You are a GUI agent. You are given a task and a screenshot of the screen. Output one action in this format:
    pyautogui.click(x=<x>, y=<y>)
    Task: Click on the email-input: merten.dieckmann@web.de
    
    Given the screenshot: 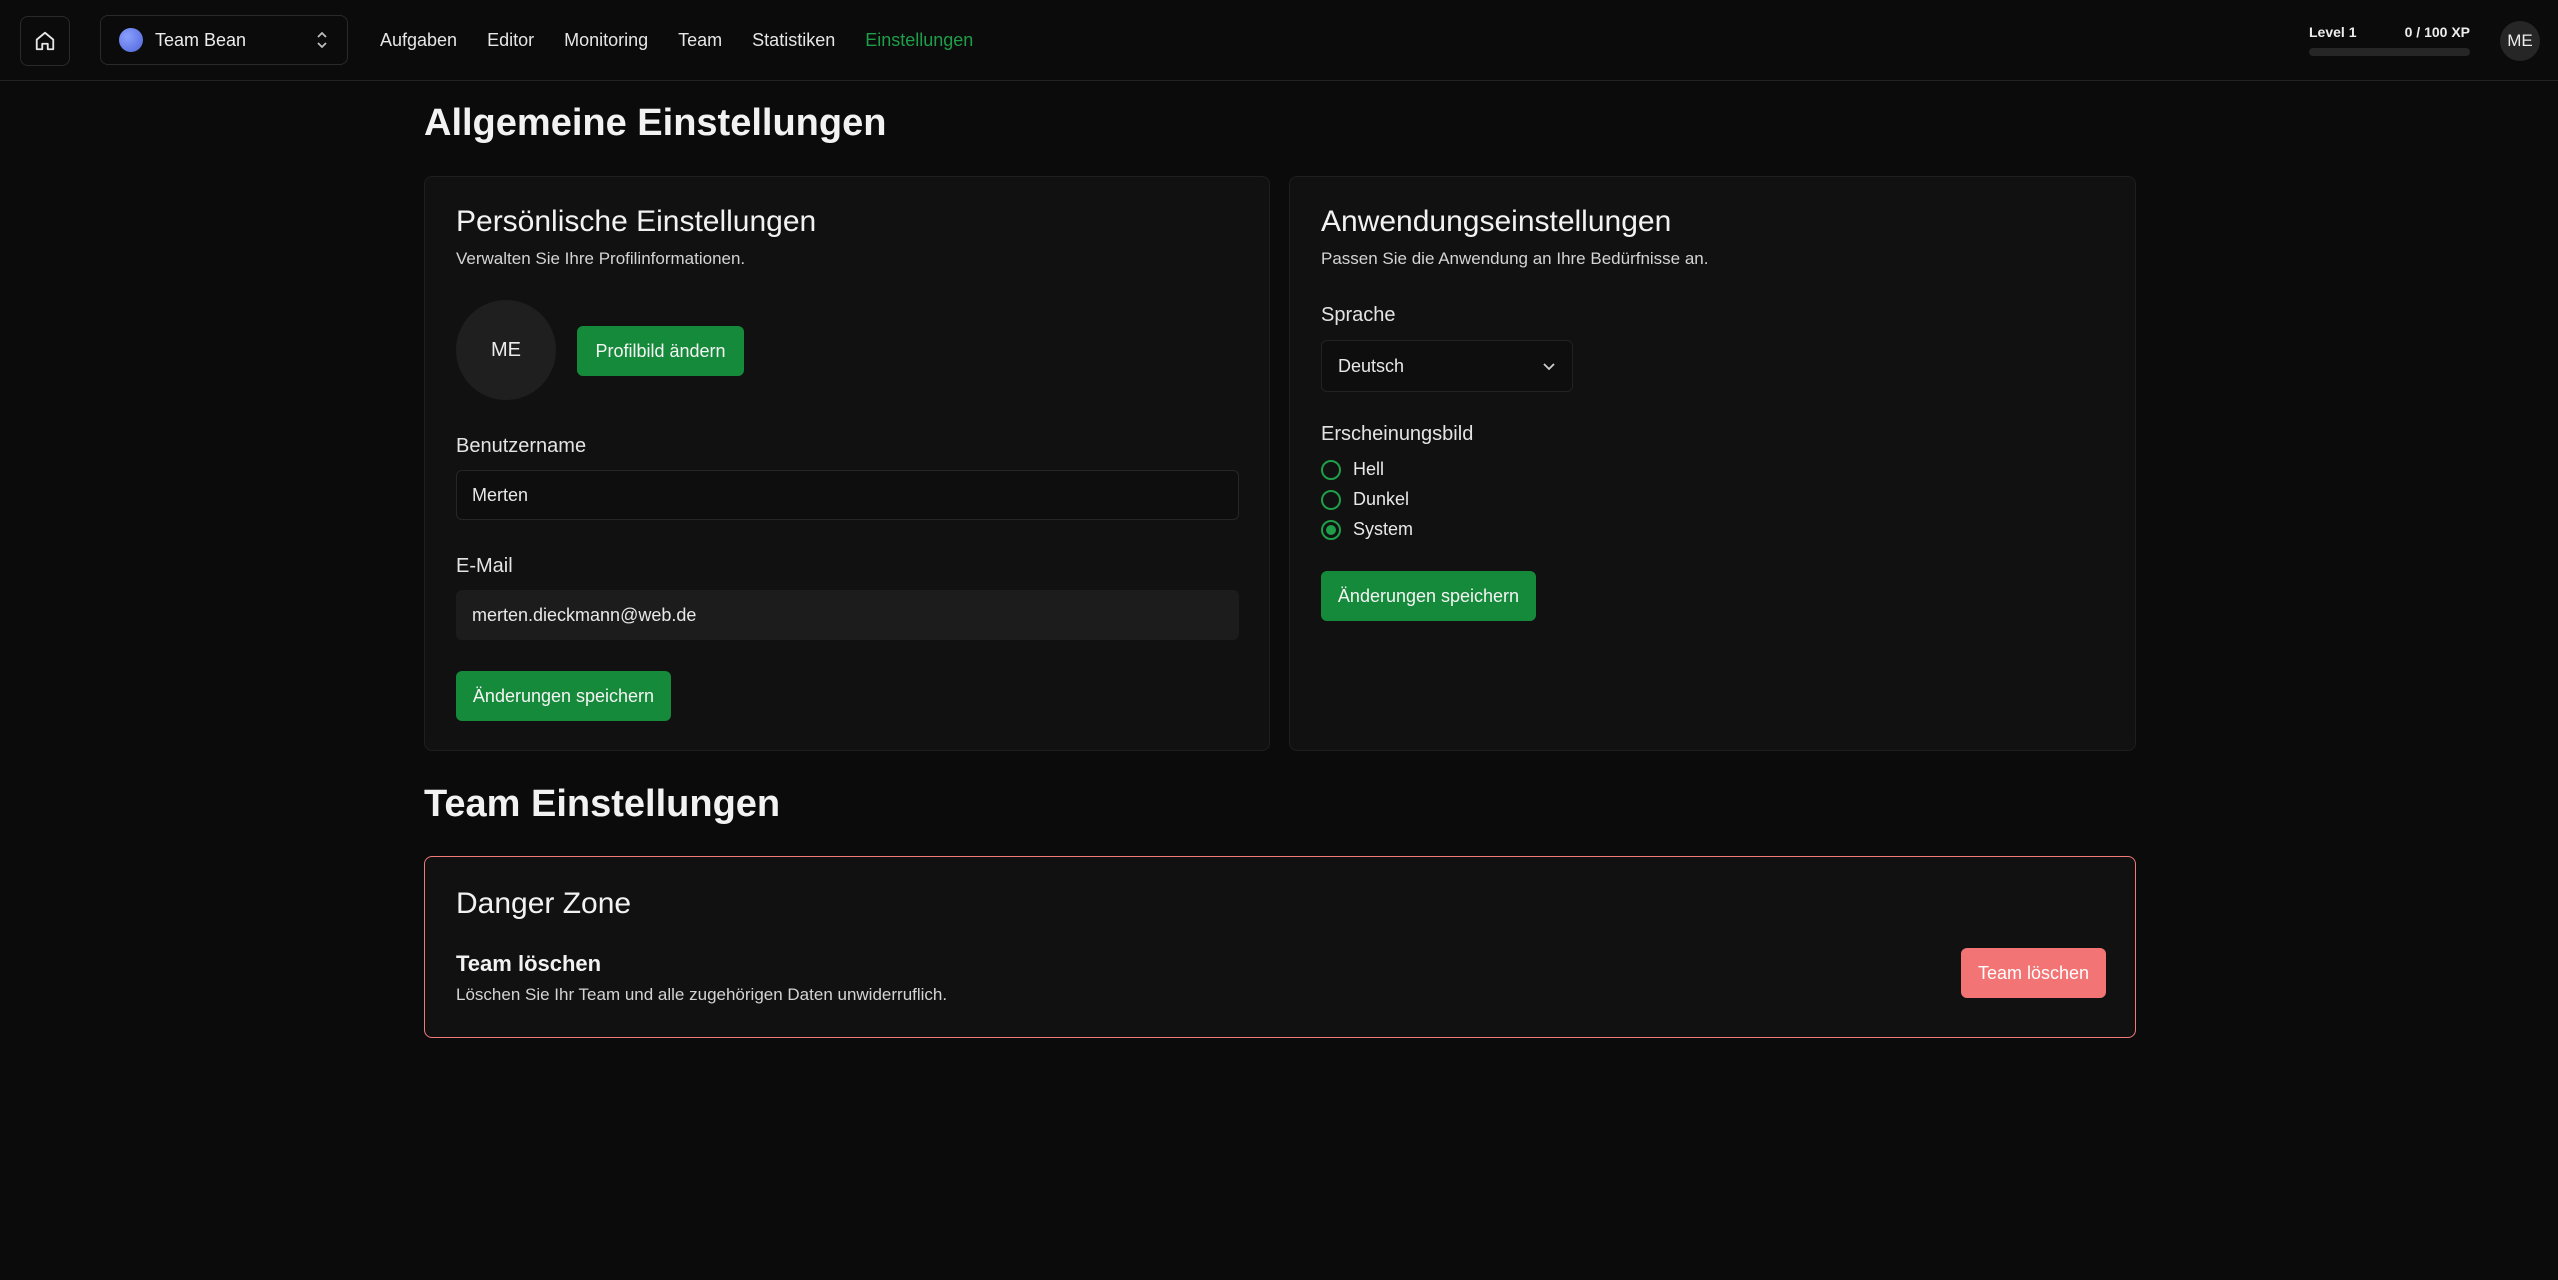 What is the action you would take?
    pyautogui.click(x=847, y=615)
    